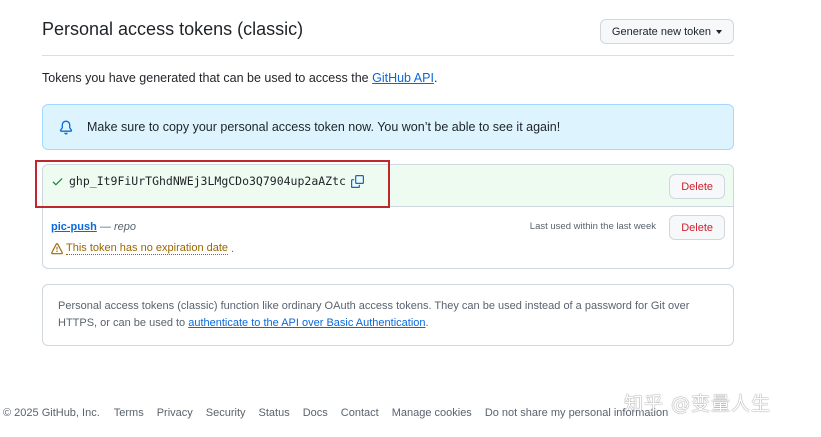  Describe the element at coordinates (403, 78) in the screenshot. I see `github-api-link: GitHub API` at that location.